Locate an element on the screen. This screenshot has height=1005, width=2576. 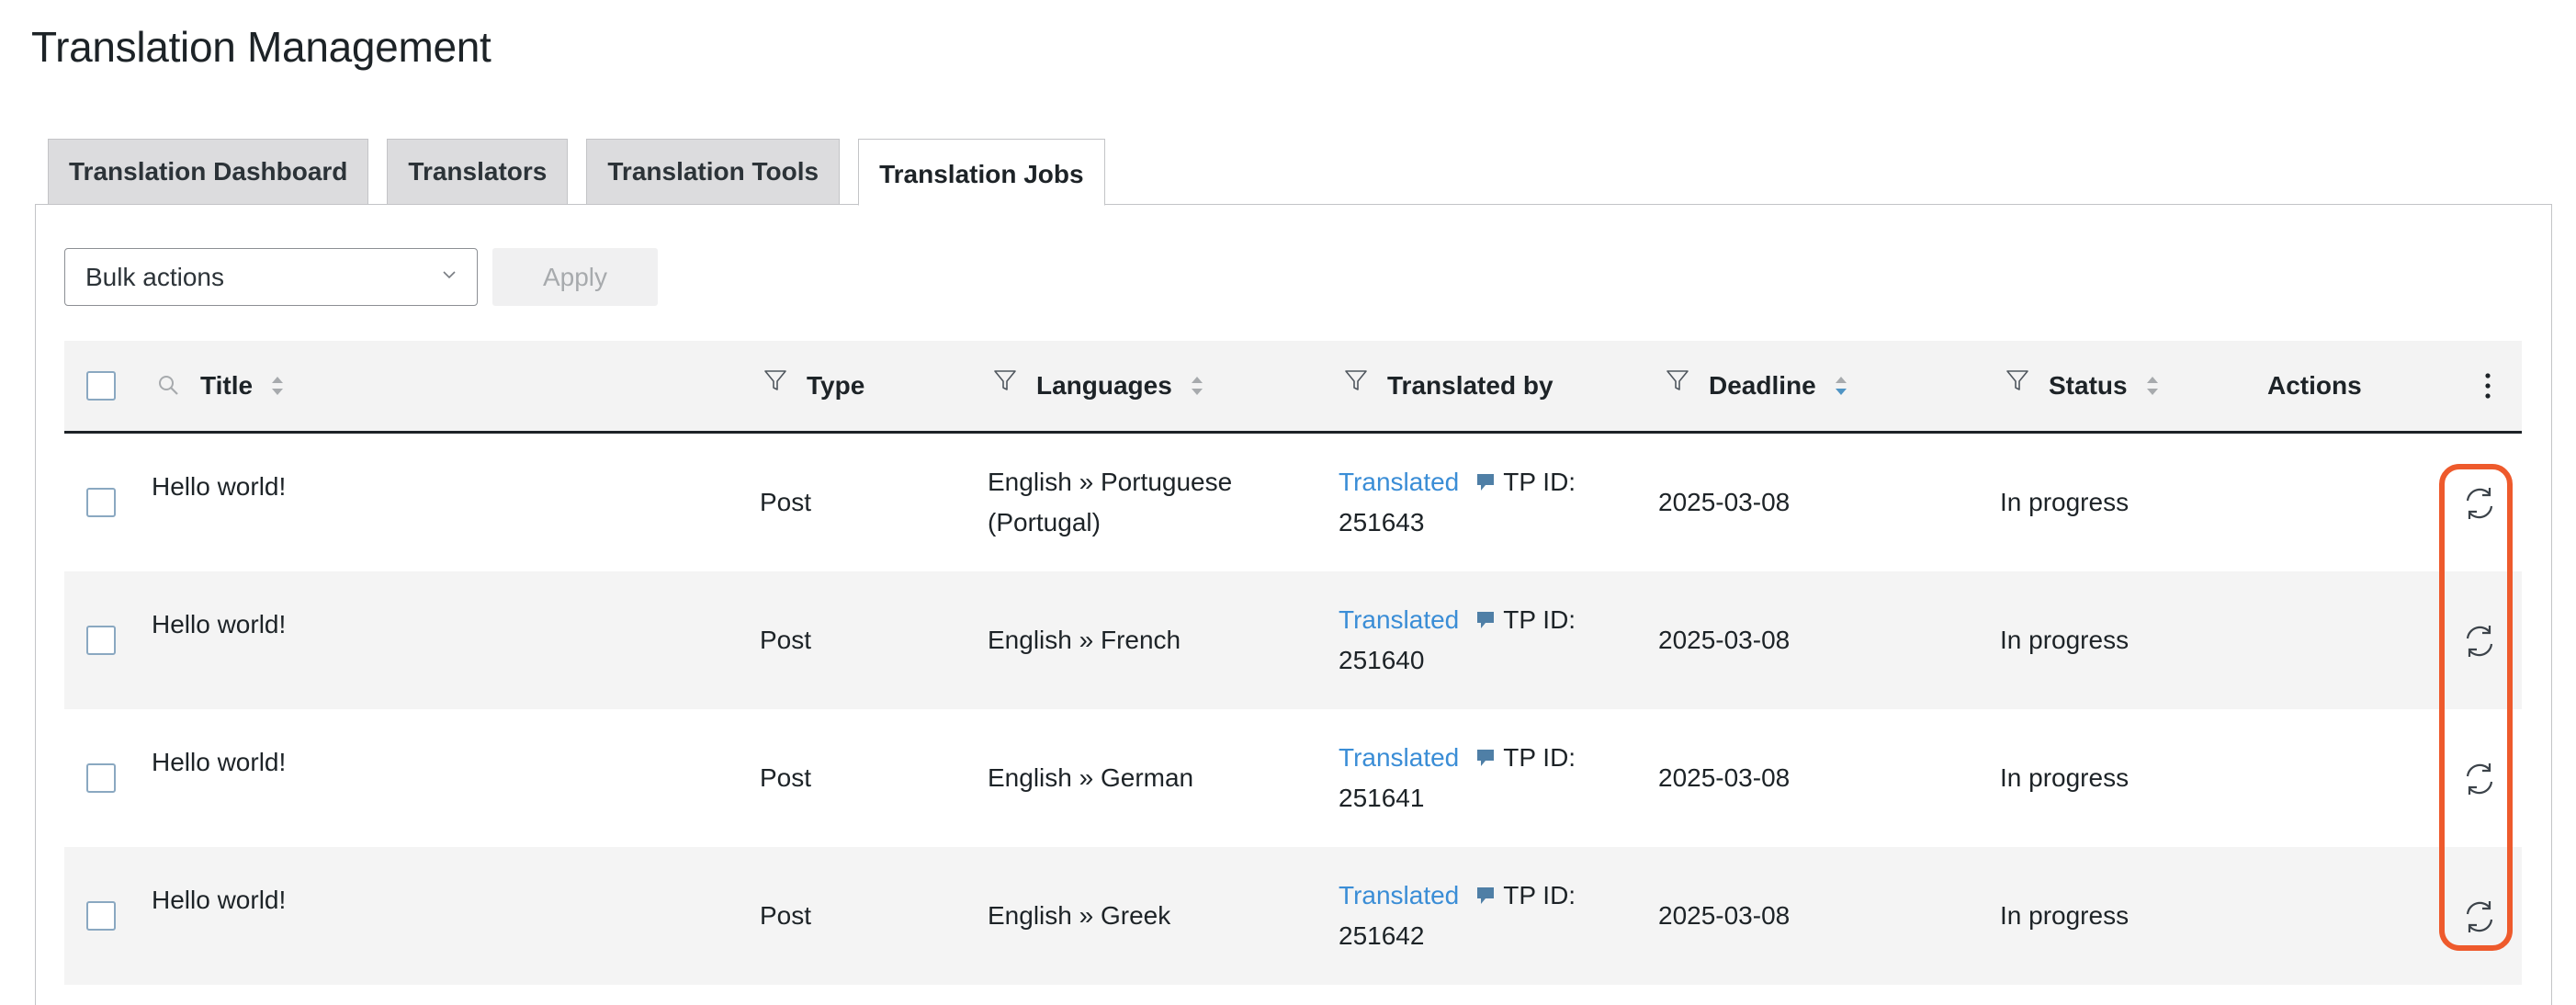
select-all-checkbox is located at coordinates (101, 386).